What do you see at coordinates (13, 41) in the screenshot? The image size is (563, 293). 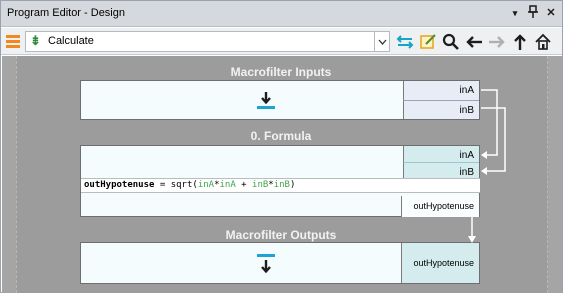 I see `menu-icon` at bounding box center [13, 41].